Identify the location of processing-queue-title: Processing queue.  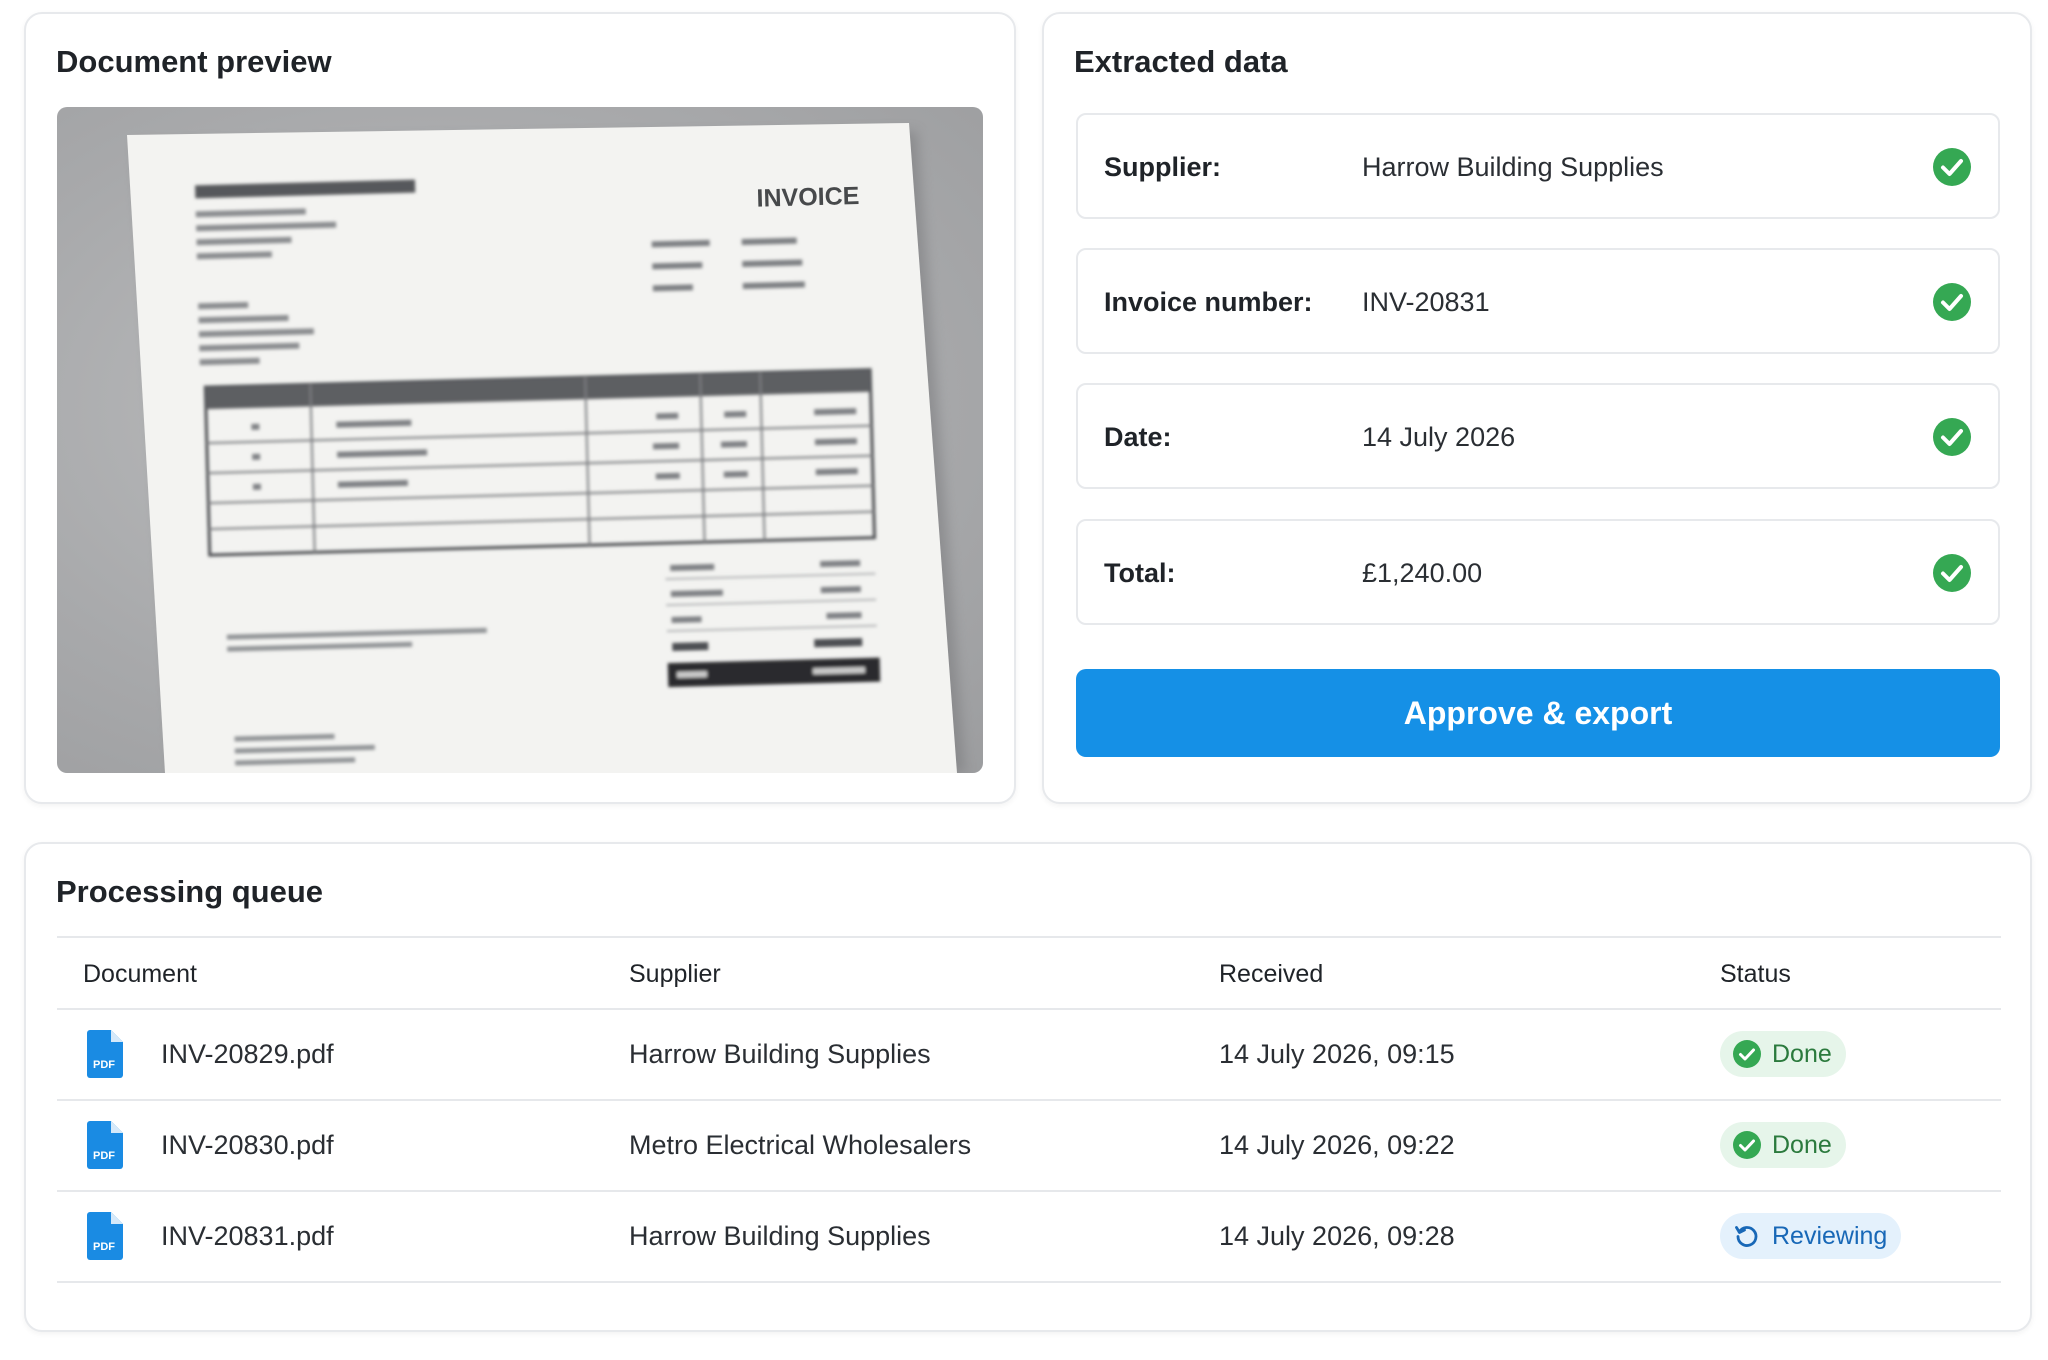
(190, 891).